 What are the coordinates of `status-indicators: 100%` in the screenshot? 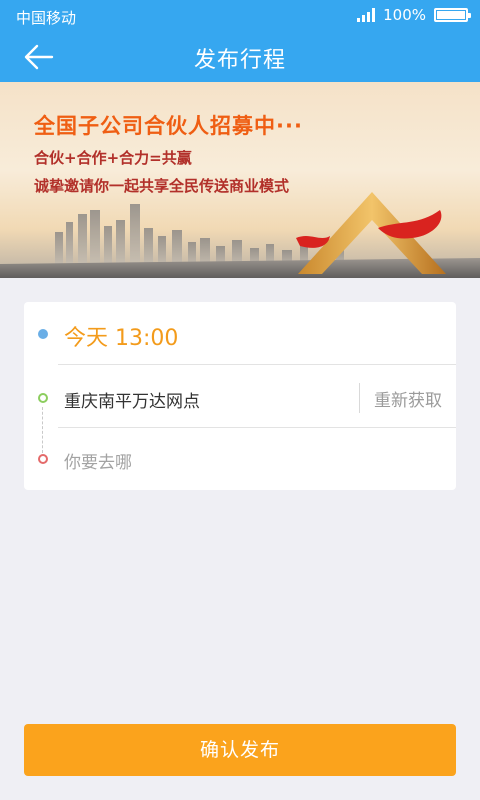 It's located at (414, 15).